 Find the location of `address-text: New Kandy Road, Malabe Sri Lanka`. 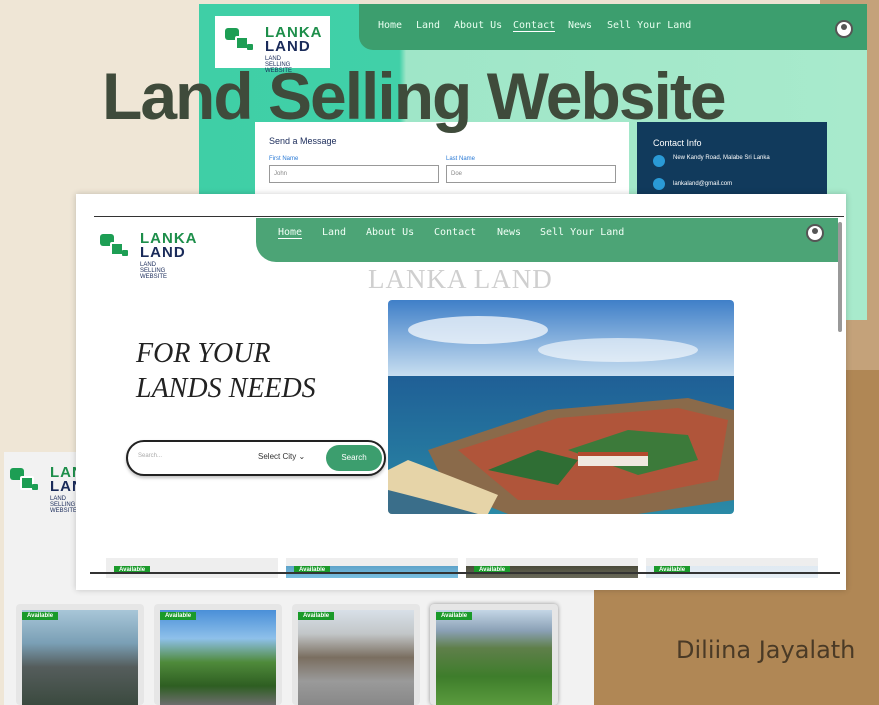

address-text: New Kandy Road, Malabe Sri Lanka is located at coordinates (721, 158).